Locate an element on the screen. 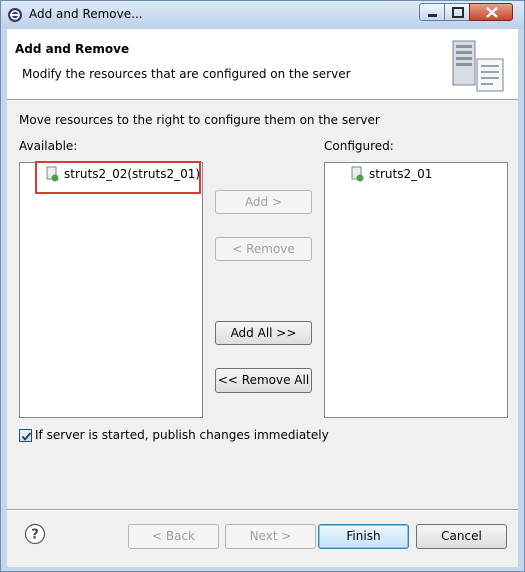 The height and width of the screenshot is (572, 525). next-button: Next > is located at coordinates (270, 536).